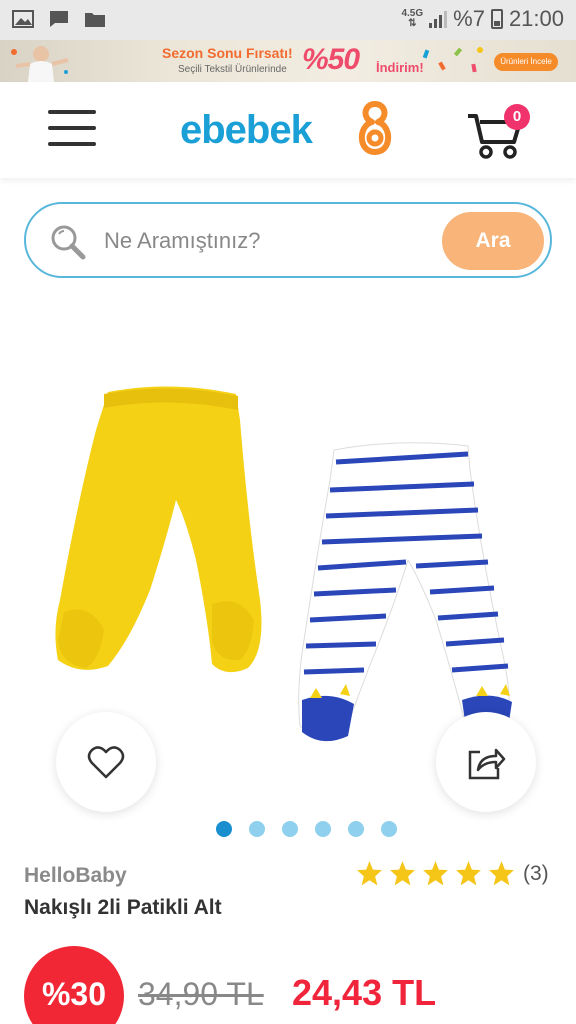 Image resolution: width=576 pixels, height=1024 pixels. Describe the element at coordinates (405, 592) in the screenshot. I see `striped-pants-illustration` at that location.